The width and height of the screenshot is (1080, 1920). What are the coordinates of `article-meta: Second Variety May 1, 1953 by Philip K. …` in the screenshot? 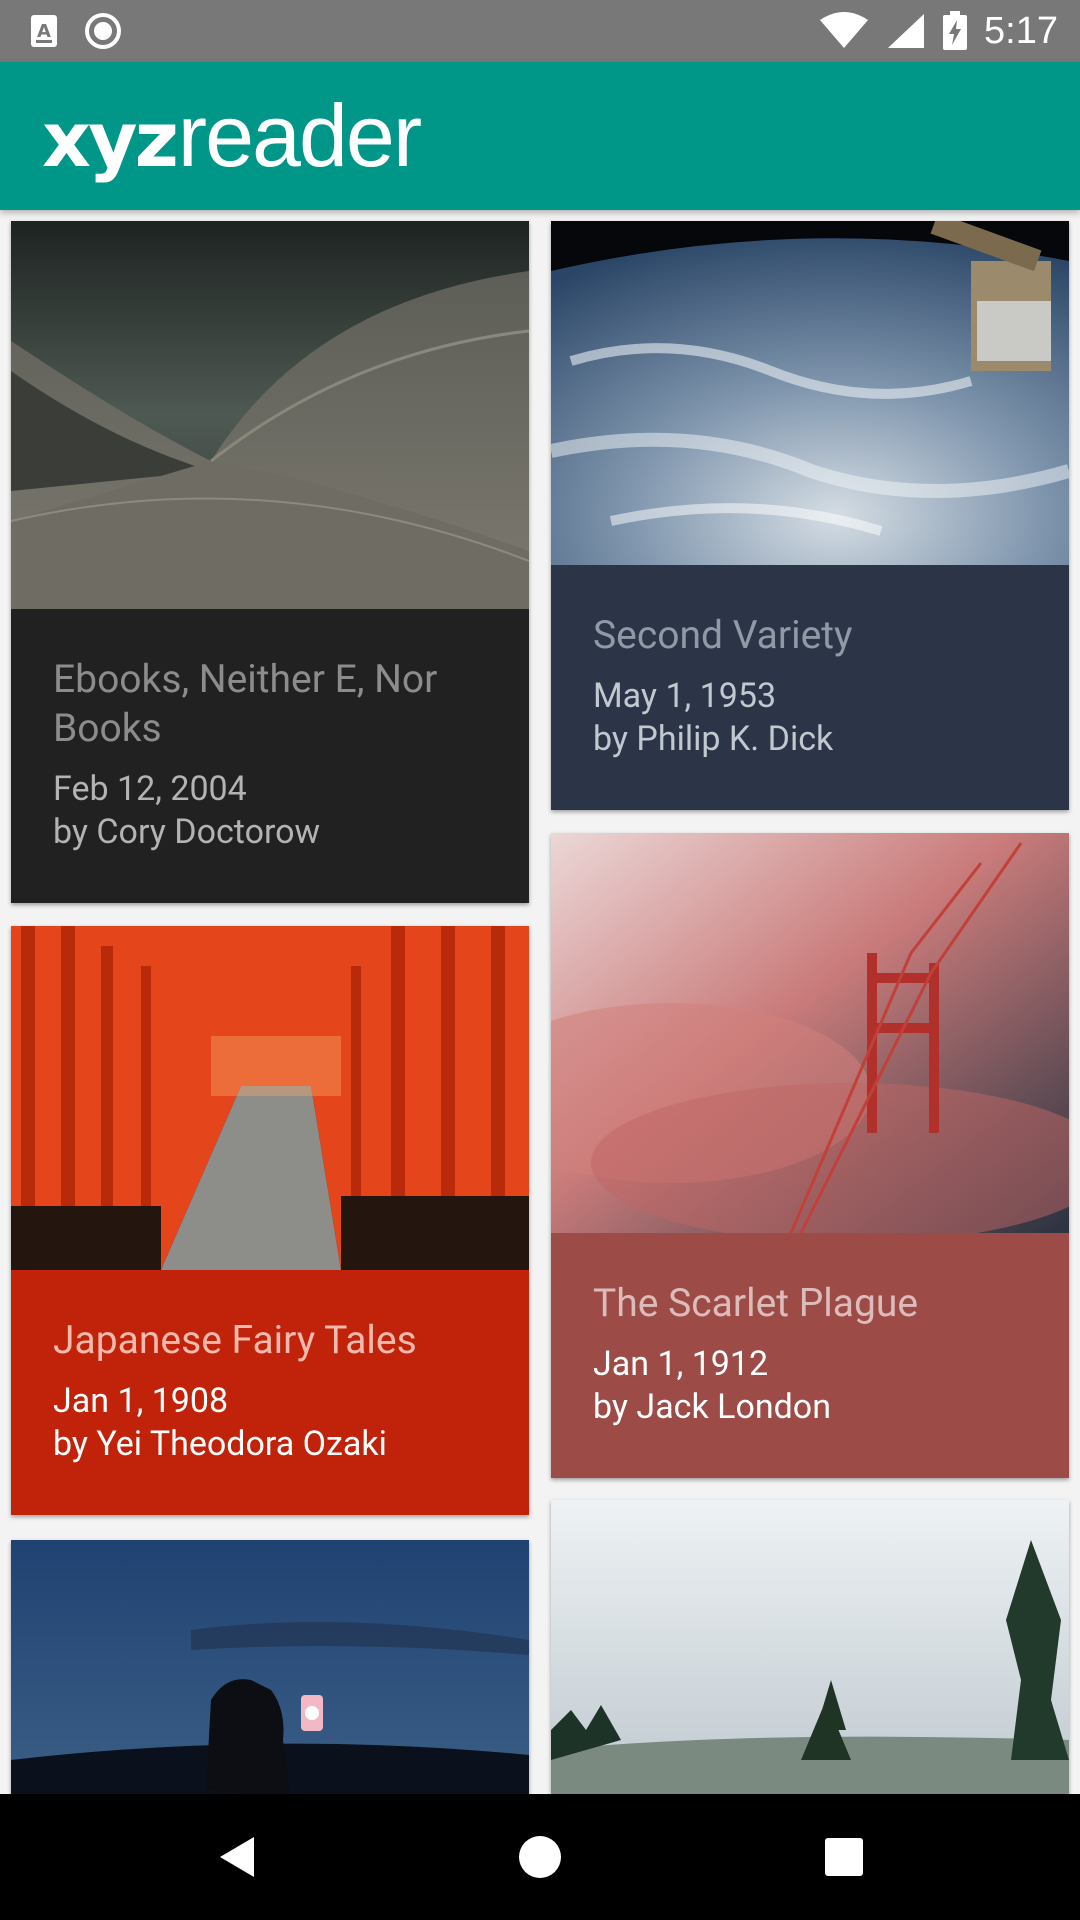 It's located at (810, 663).